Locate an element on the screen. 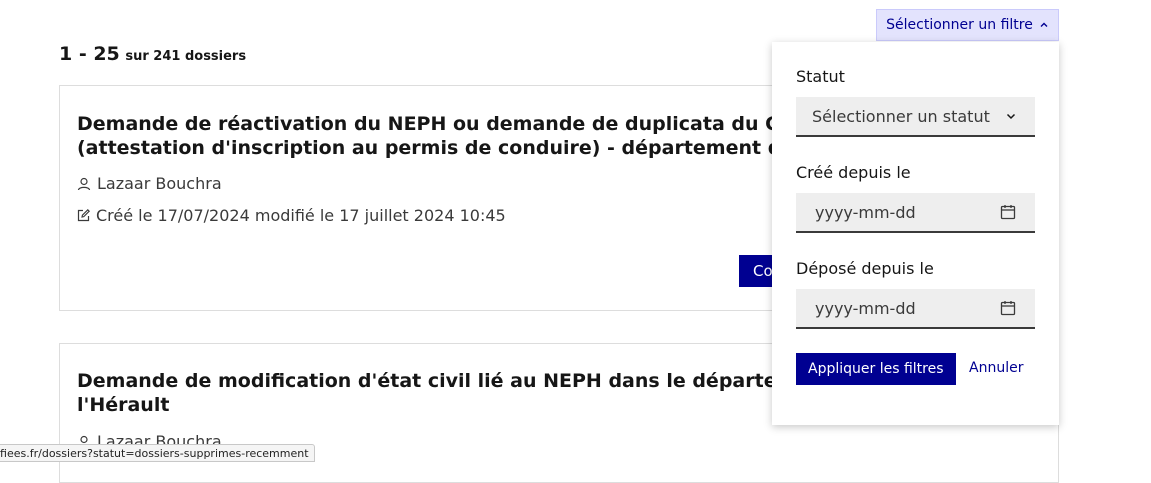  dossier-user: Lazaar Bouchra is located at coordinates (149, 183).